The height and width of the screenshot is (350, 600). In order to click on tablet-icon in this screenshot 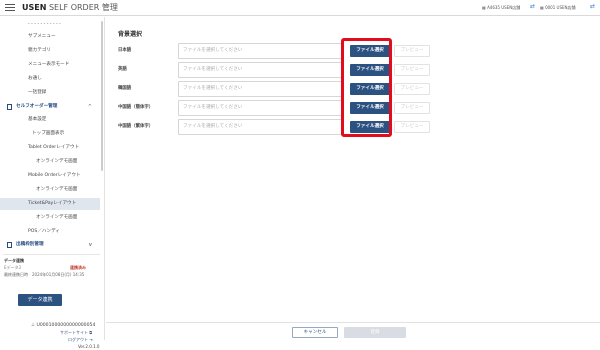, I will do `click(9, 107)`.